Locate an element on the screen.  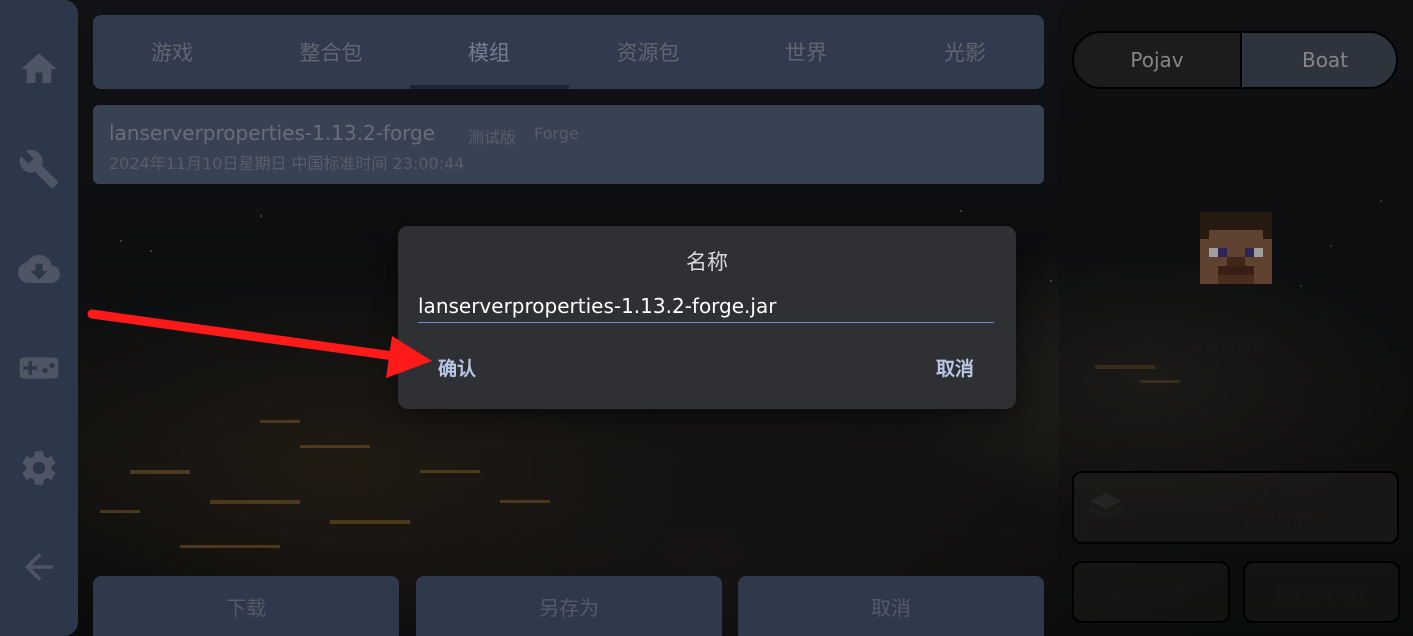
dialog-title: 名称 is located at coordinates (707, 262).